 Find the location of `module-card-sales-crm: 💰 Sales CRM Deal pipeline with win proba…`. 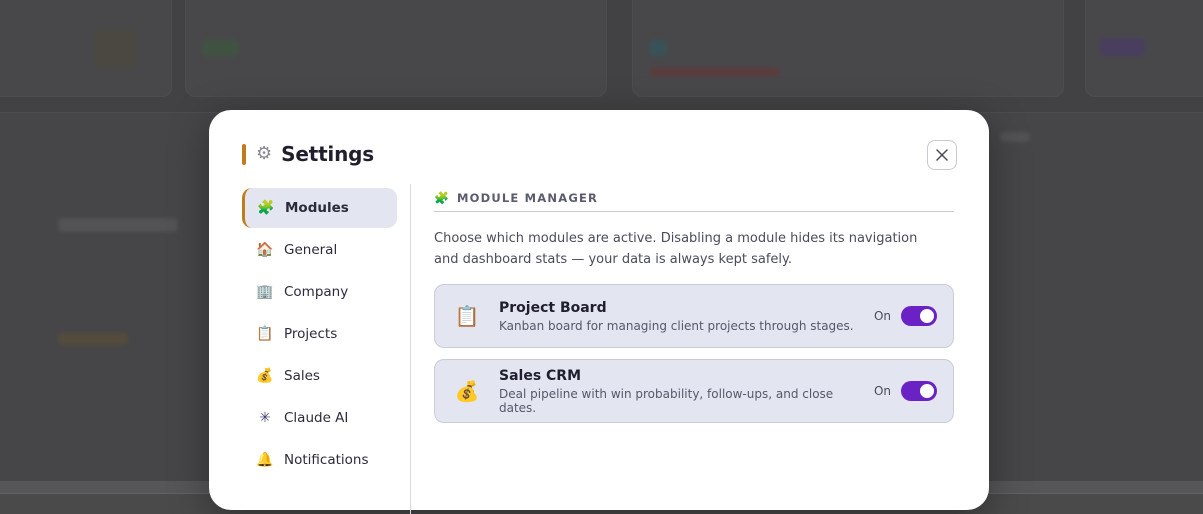

module-card-sales-crm: 💰 Sales CRM Deal pipeline with win proba… is located at coordinates (694, 391).